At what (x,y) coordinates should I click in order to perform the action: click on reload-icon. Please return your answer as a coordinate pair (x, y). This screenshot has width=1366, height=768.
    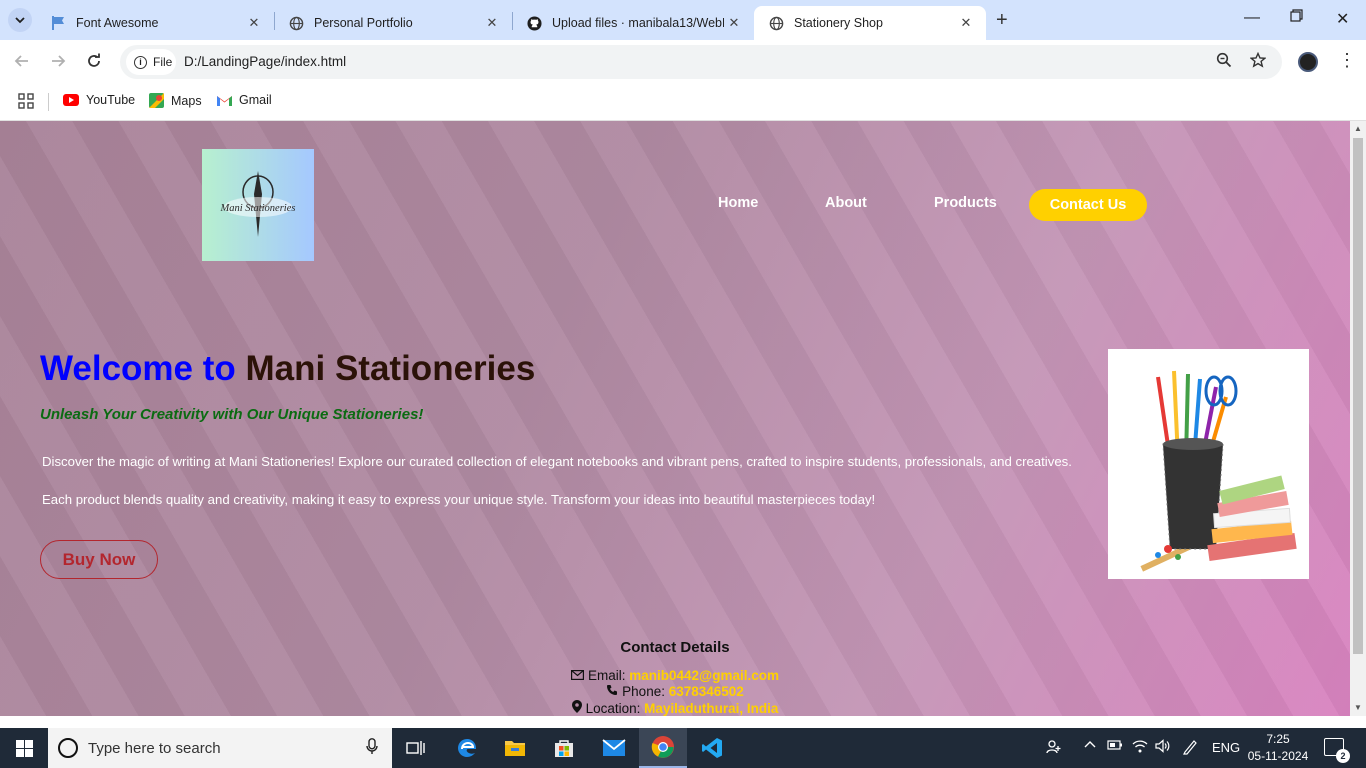
    Looking at the image, I should click on (94, 63).